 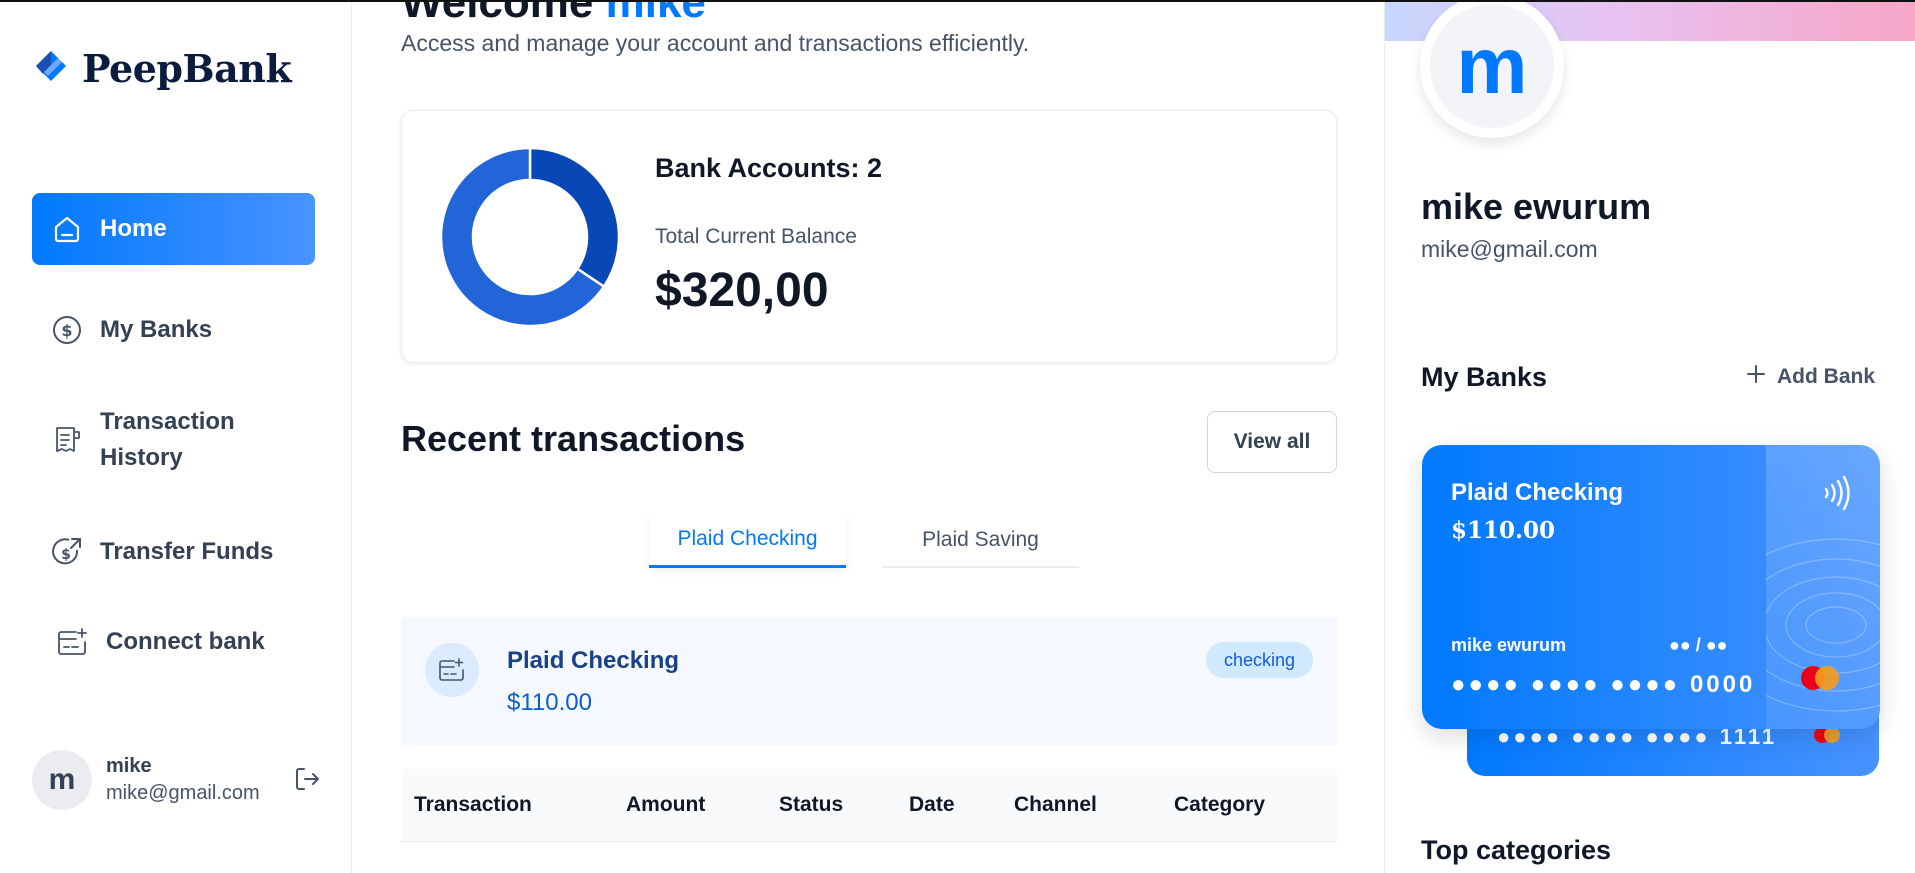 I want to click on column-header-status: Status, so click(x=811, y=805).